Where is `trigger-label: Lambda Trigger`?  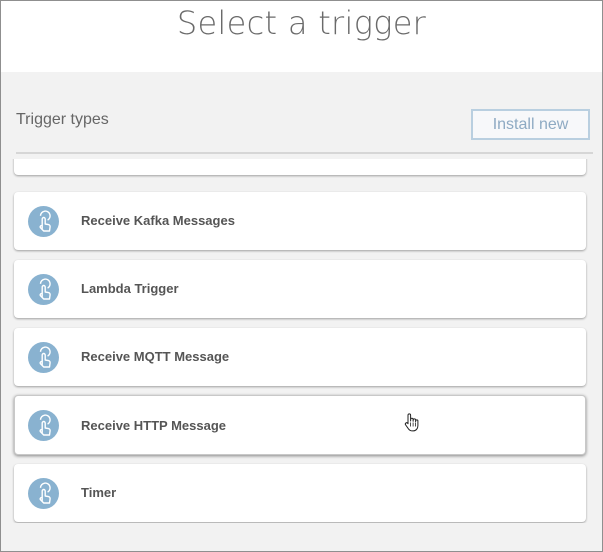
trigger-label: Lambda Trigger is located at coordinates (130, 288).